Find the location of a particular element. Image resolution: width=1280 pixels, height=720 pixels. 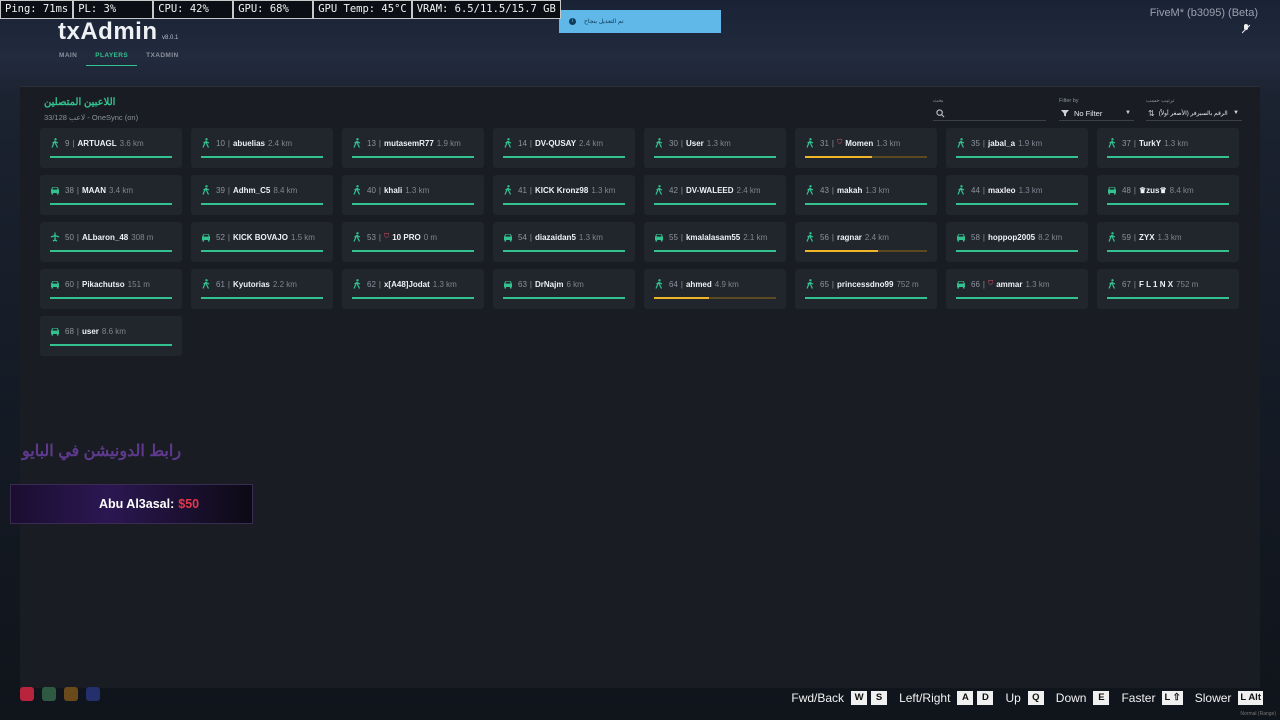

keycap: L Alt is located at coordinates (1250, 698).